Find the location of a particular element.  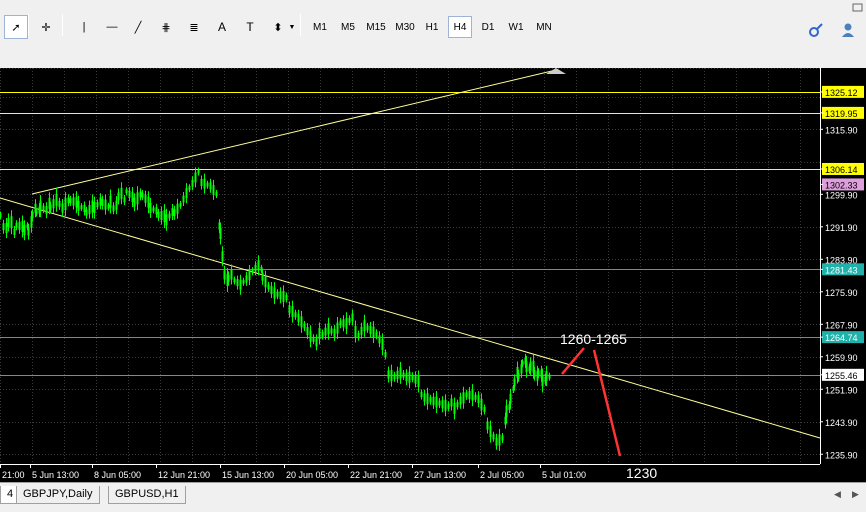

crosshair-tool: ✛ is located at coordinates (46, 27).